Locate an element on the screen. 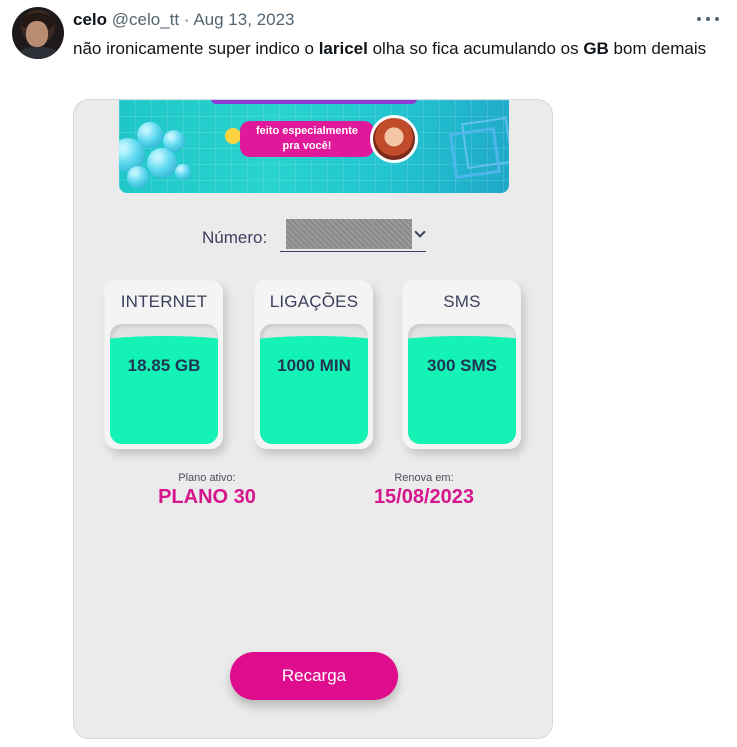 The width and height of the screenshot is (737, 747). card-sms: SMS 300 SMS is located at coordinates (462, 365).